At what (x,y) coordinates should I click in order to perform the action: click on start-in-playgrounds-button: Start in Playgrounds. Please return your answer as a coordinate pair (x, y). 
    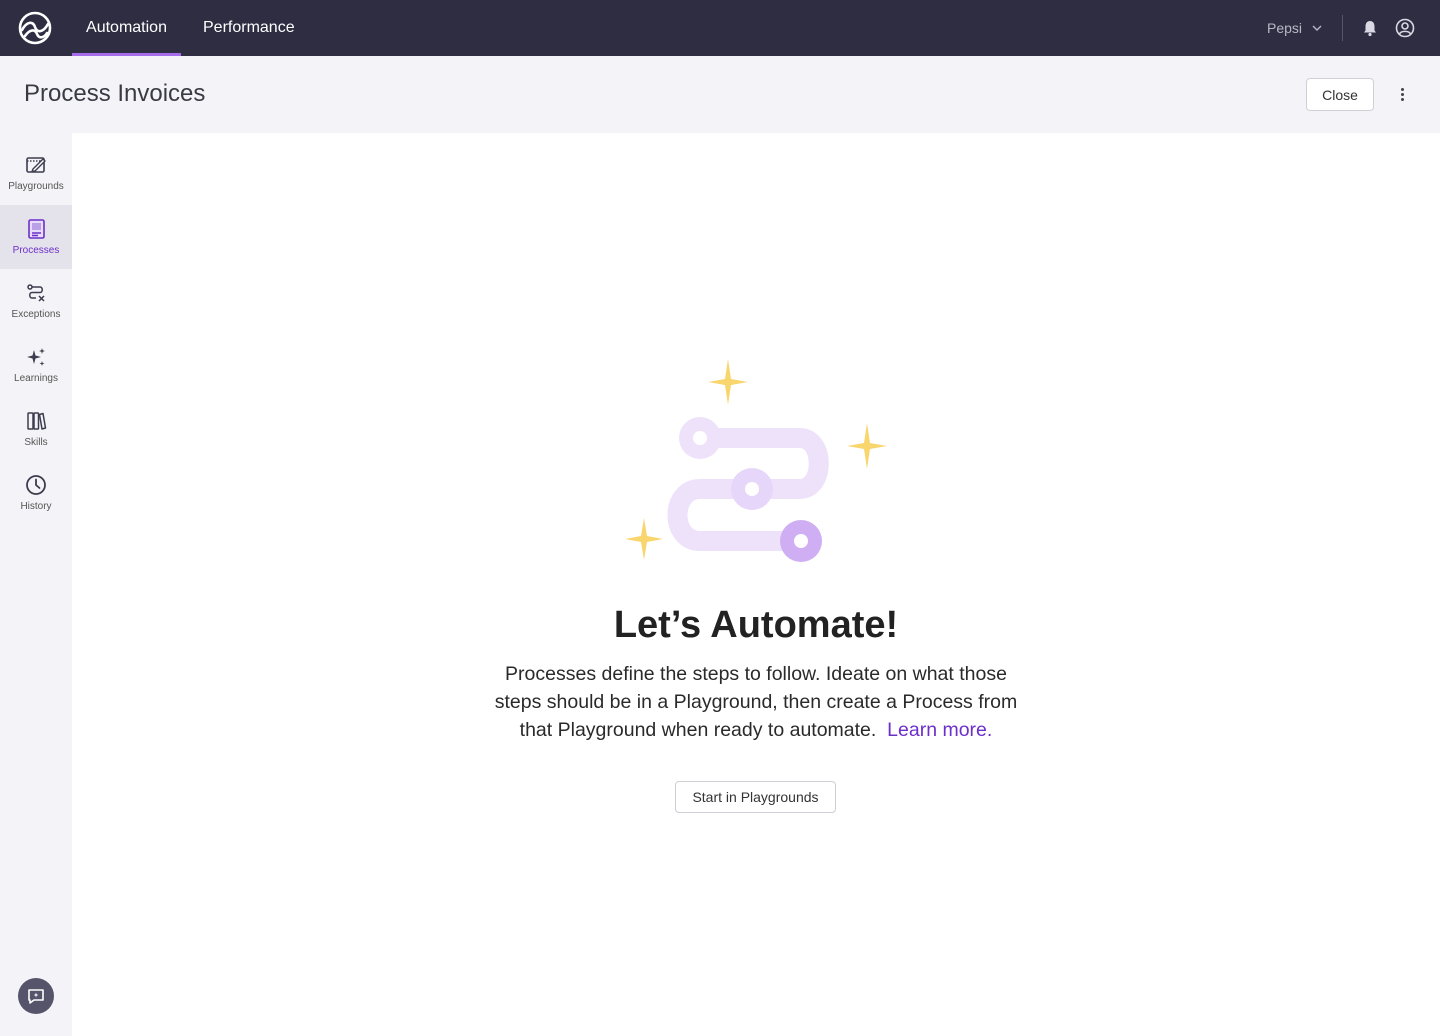
    Looking at the image, I should click on (755, 797).